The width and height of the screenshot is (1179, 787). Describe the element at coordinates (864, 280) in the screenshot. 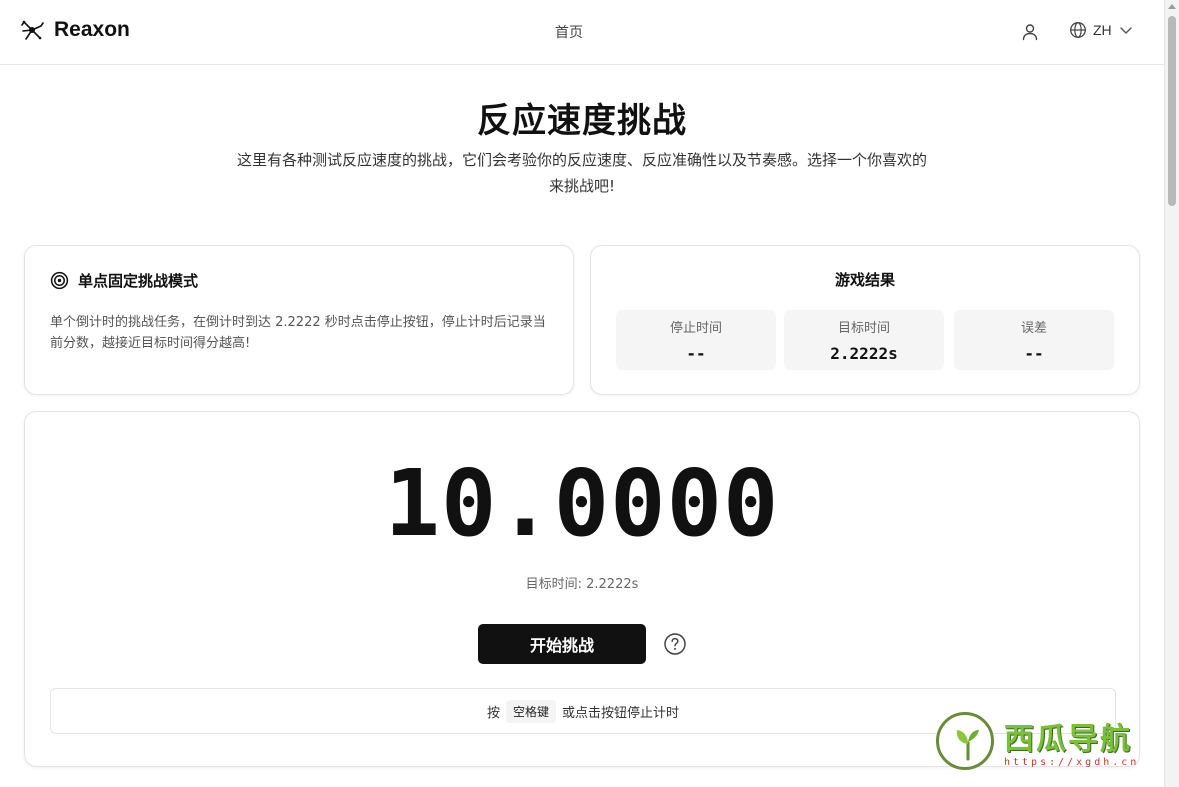

I see `results-title: 游戏结果` at that location.